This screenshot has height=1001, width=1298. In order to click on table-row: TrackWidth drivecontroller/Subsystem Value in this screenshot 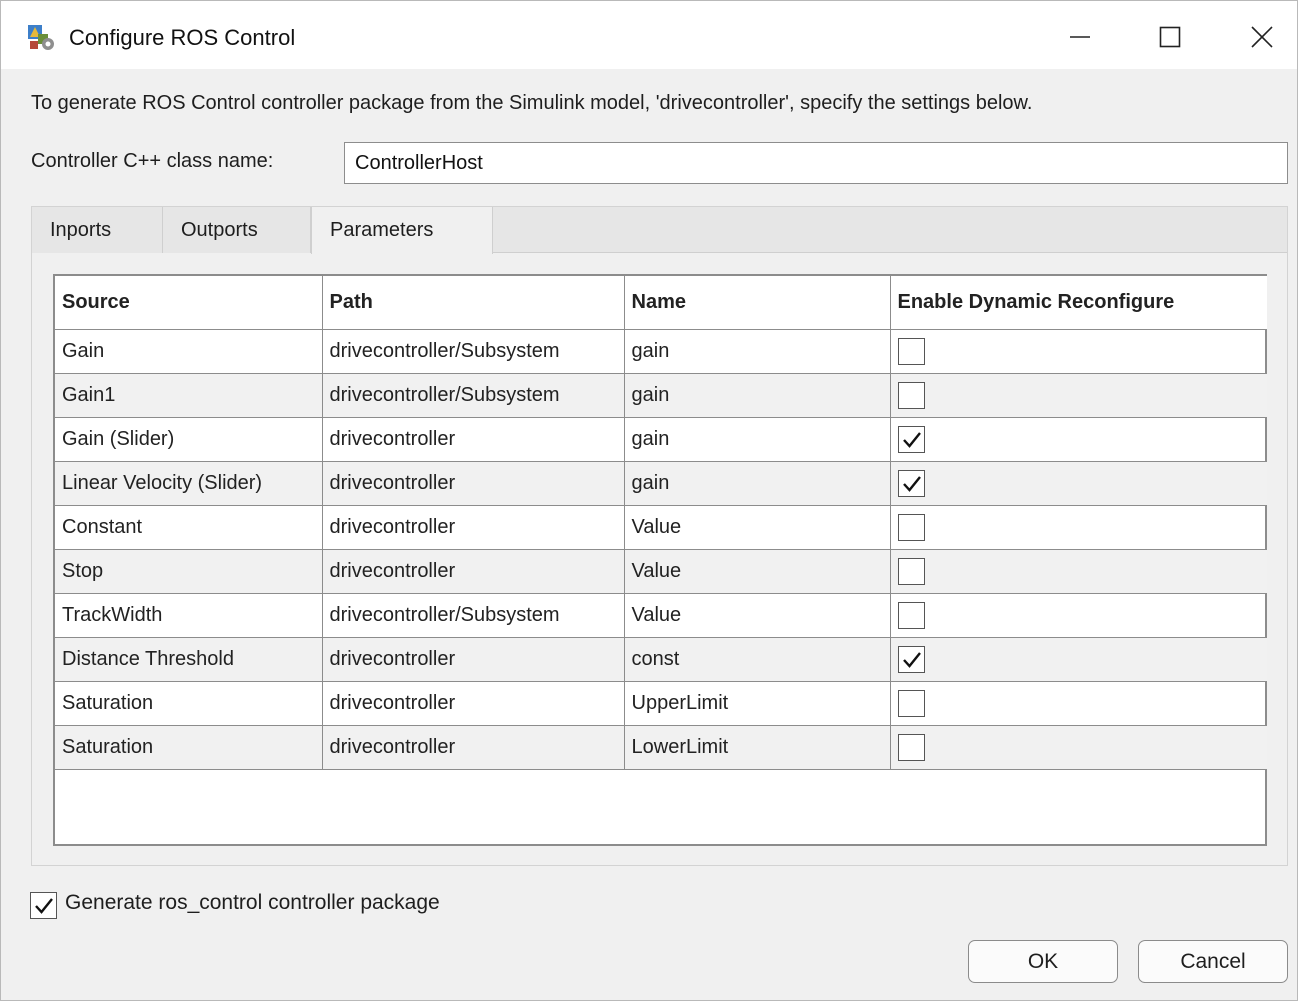, I will do `click(661, 615)`.